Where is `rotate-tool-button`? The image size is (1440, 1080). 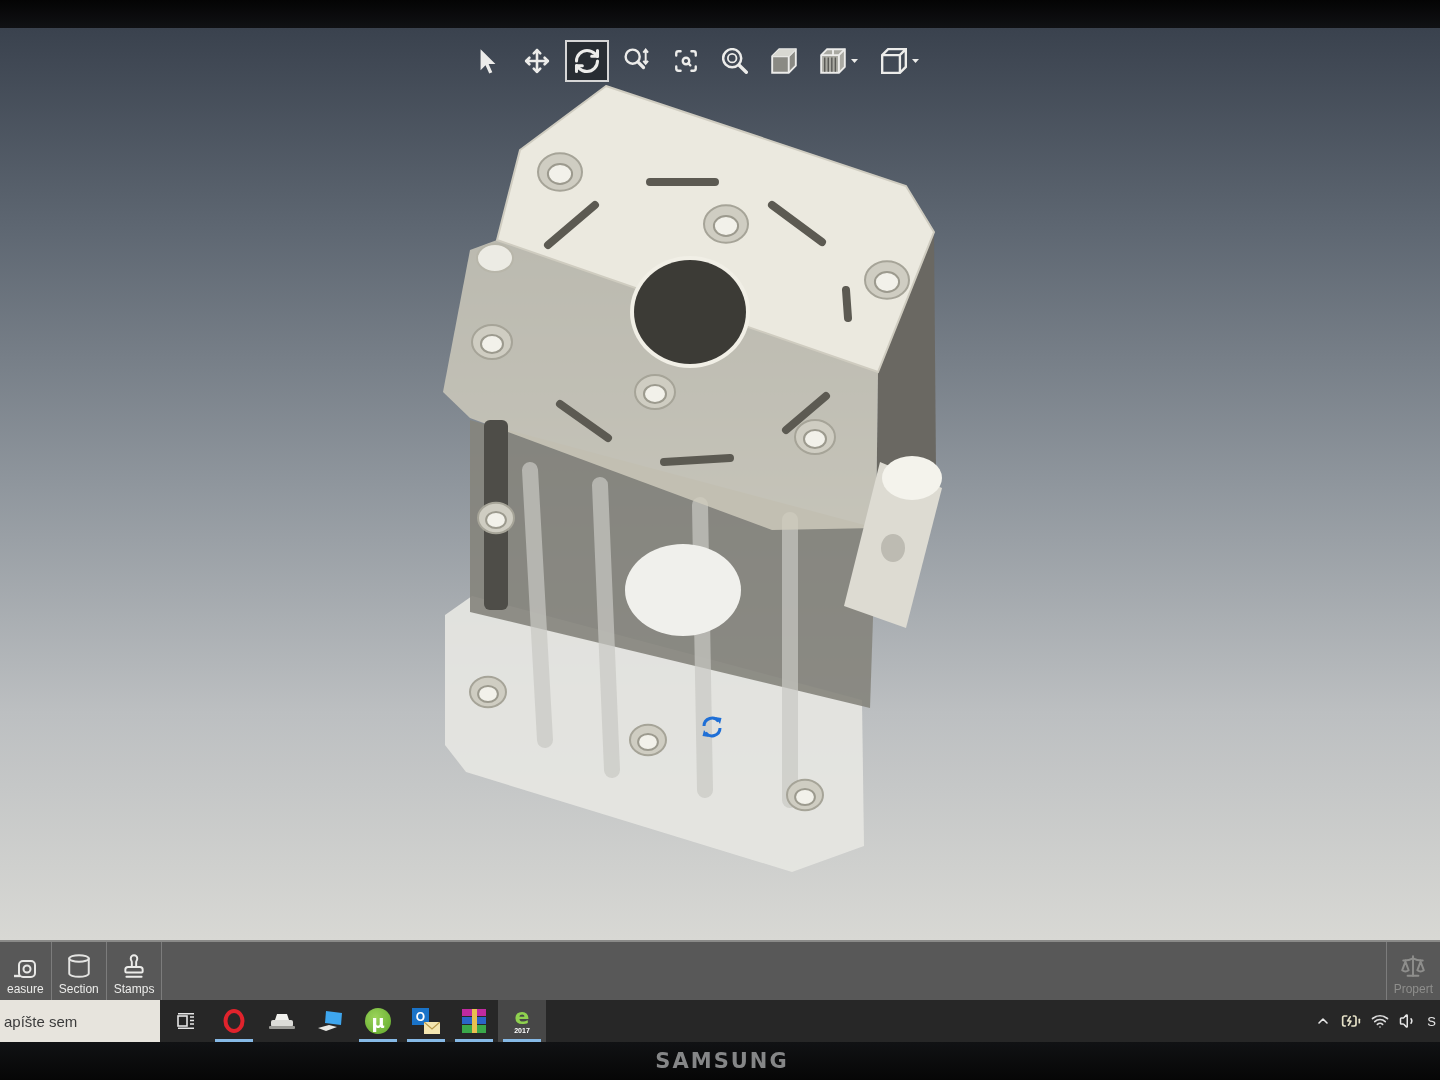
rotate-tool-button is located at coordinates (587, 61).